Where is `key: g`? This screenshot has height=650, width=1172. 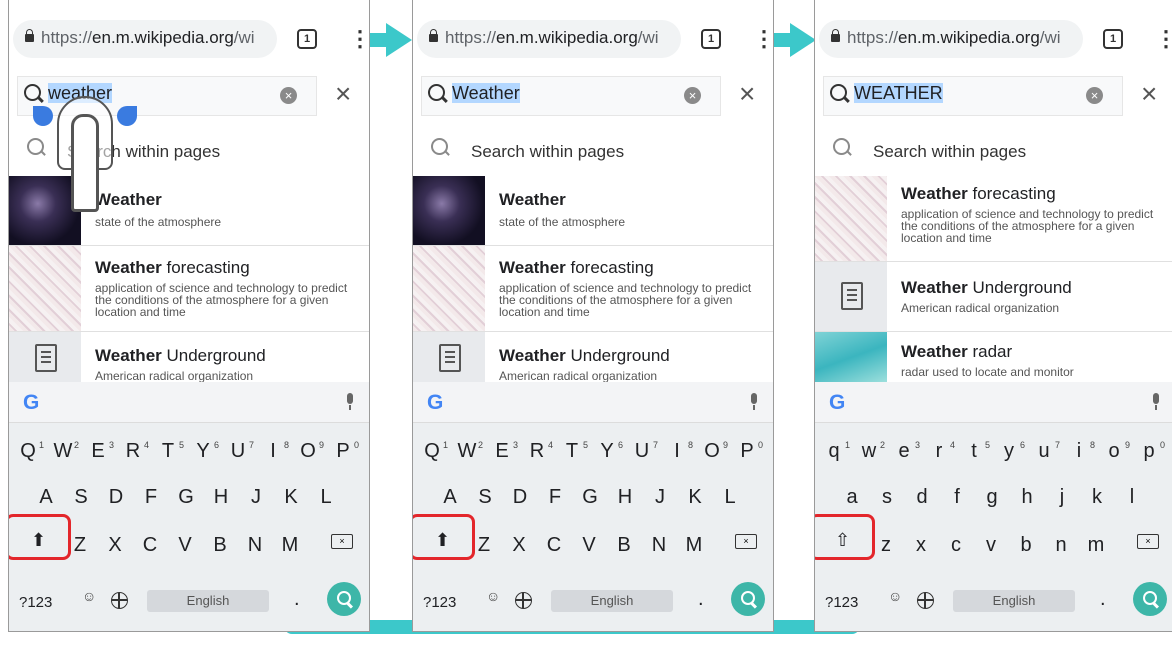 key: g is located at coordinates (992, 497).